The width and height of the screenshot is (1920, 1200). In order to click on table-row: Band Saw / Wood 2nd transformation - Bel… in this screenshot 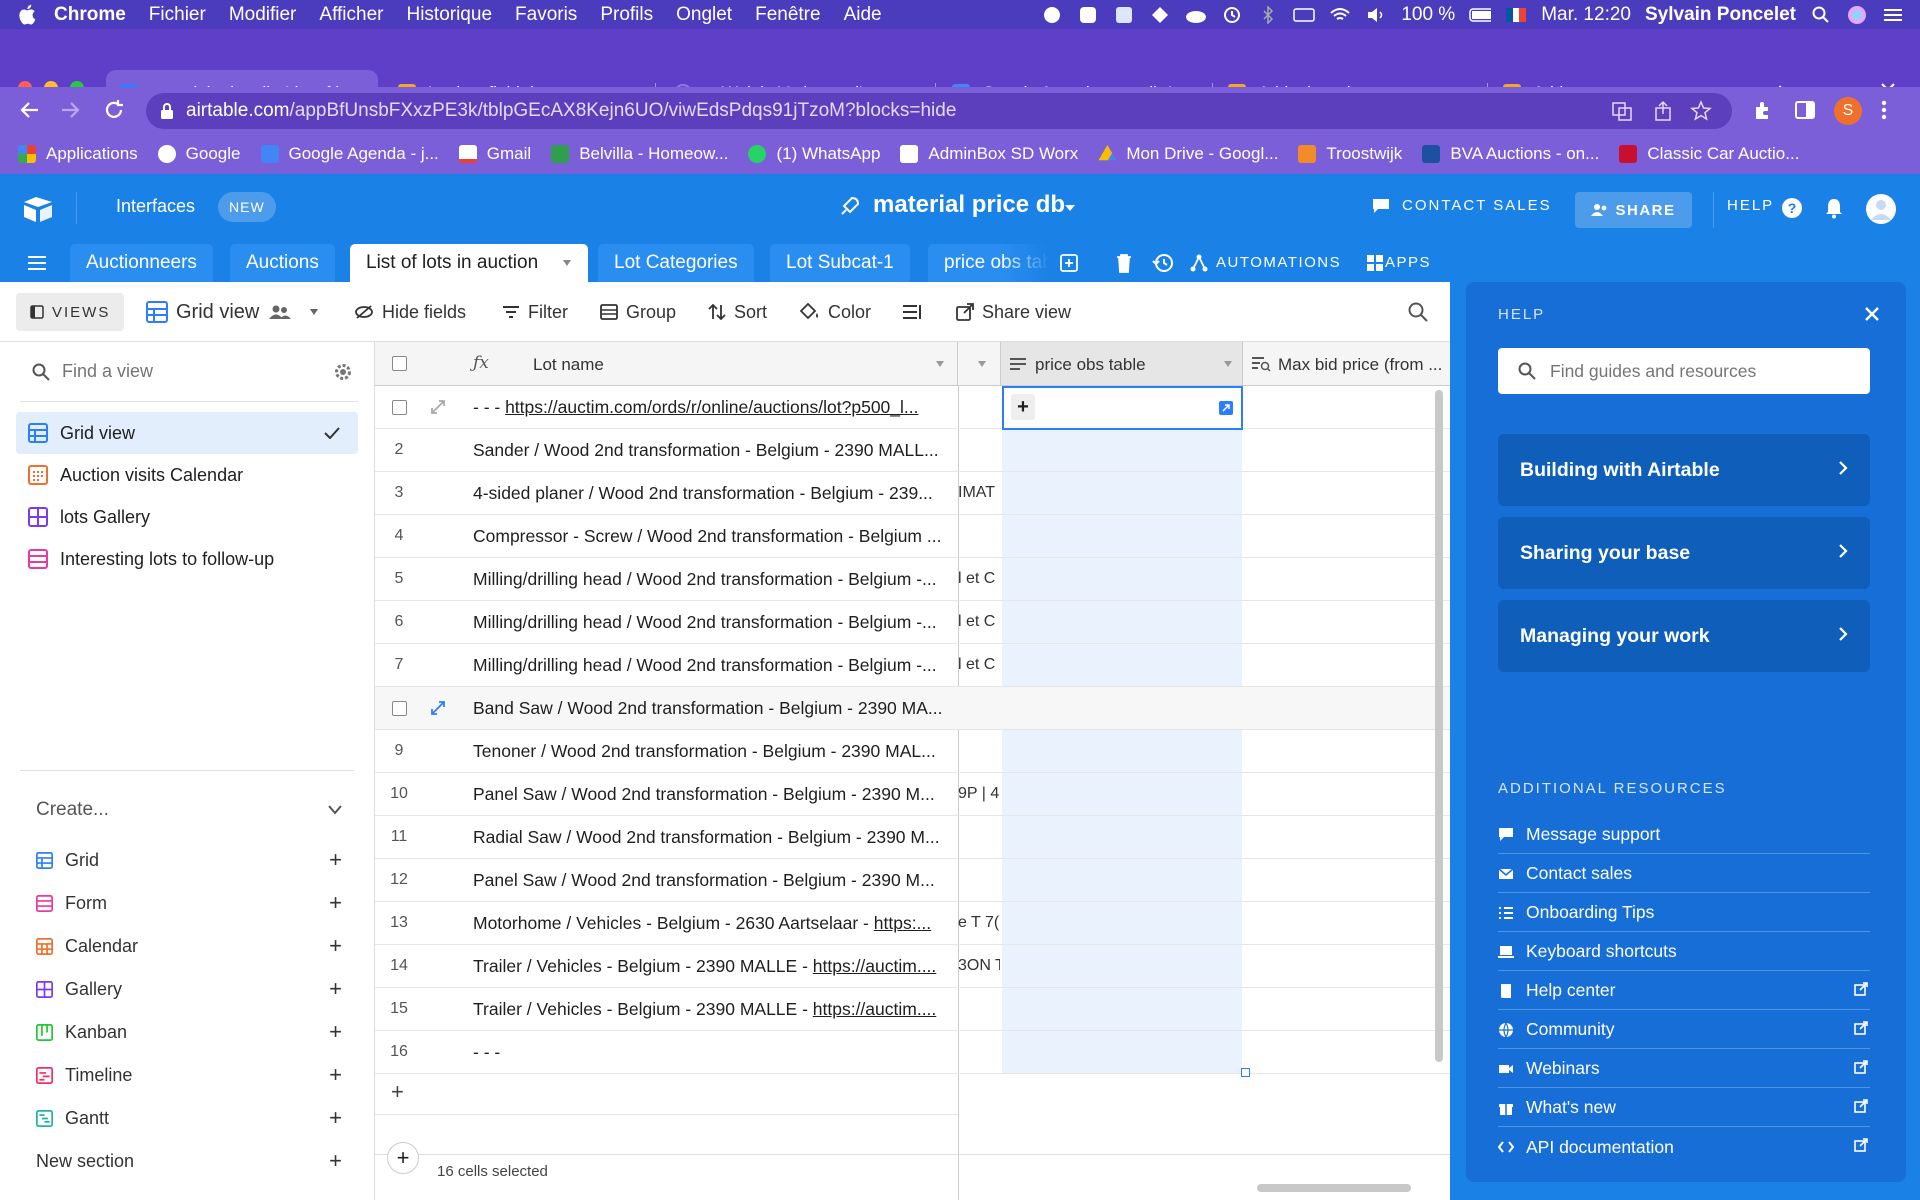, I will do `click(912, 708)`.